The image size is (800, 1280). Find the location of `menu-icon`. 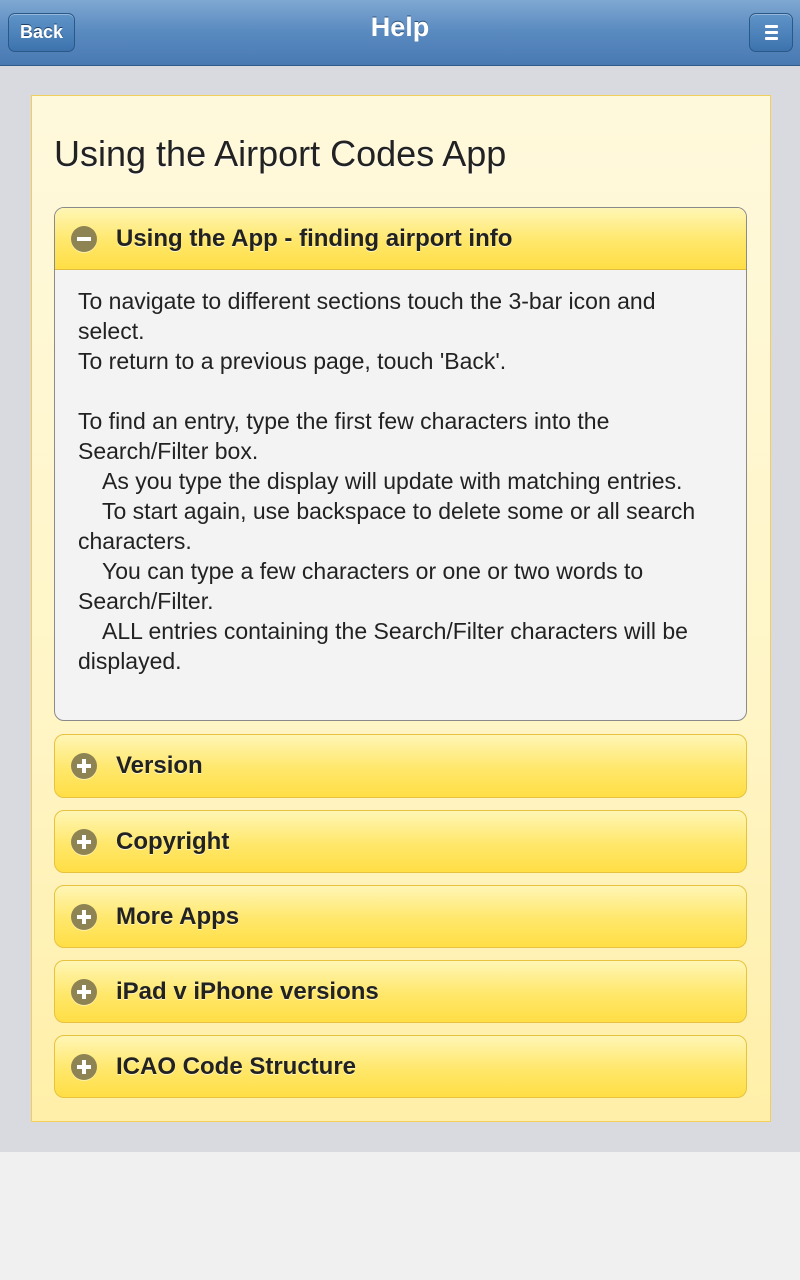

menu-icon is located at coordinates (771, 32).